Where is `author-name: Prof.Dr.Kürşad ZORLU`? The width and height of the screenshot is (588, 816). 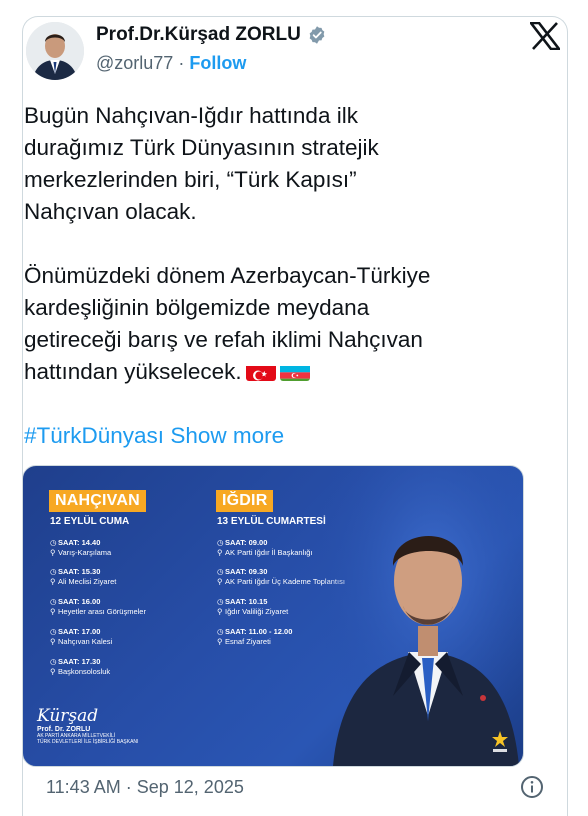
author-name: Prof.Dr.Kürşad ZORLU is located at coordinates (198, 35).